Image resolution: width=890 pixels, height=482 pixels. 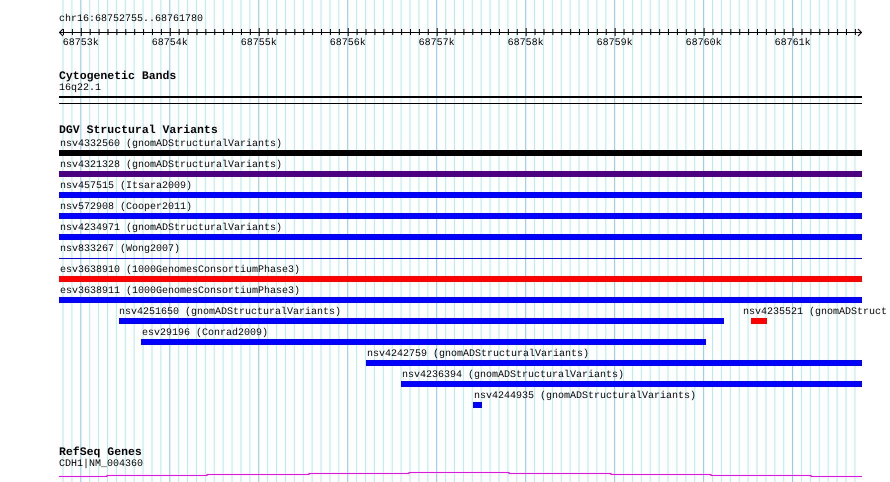 I want to click on ruler-tick-label: 68758k, so click(x=526, y=44).